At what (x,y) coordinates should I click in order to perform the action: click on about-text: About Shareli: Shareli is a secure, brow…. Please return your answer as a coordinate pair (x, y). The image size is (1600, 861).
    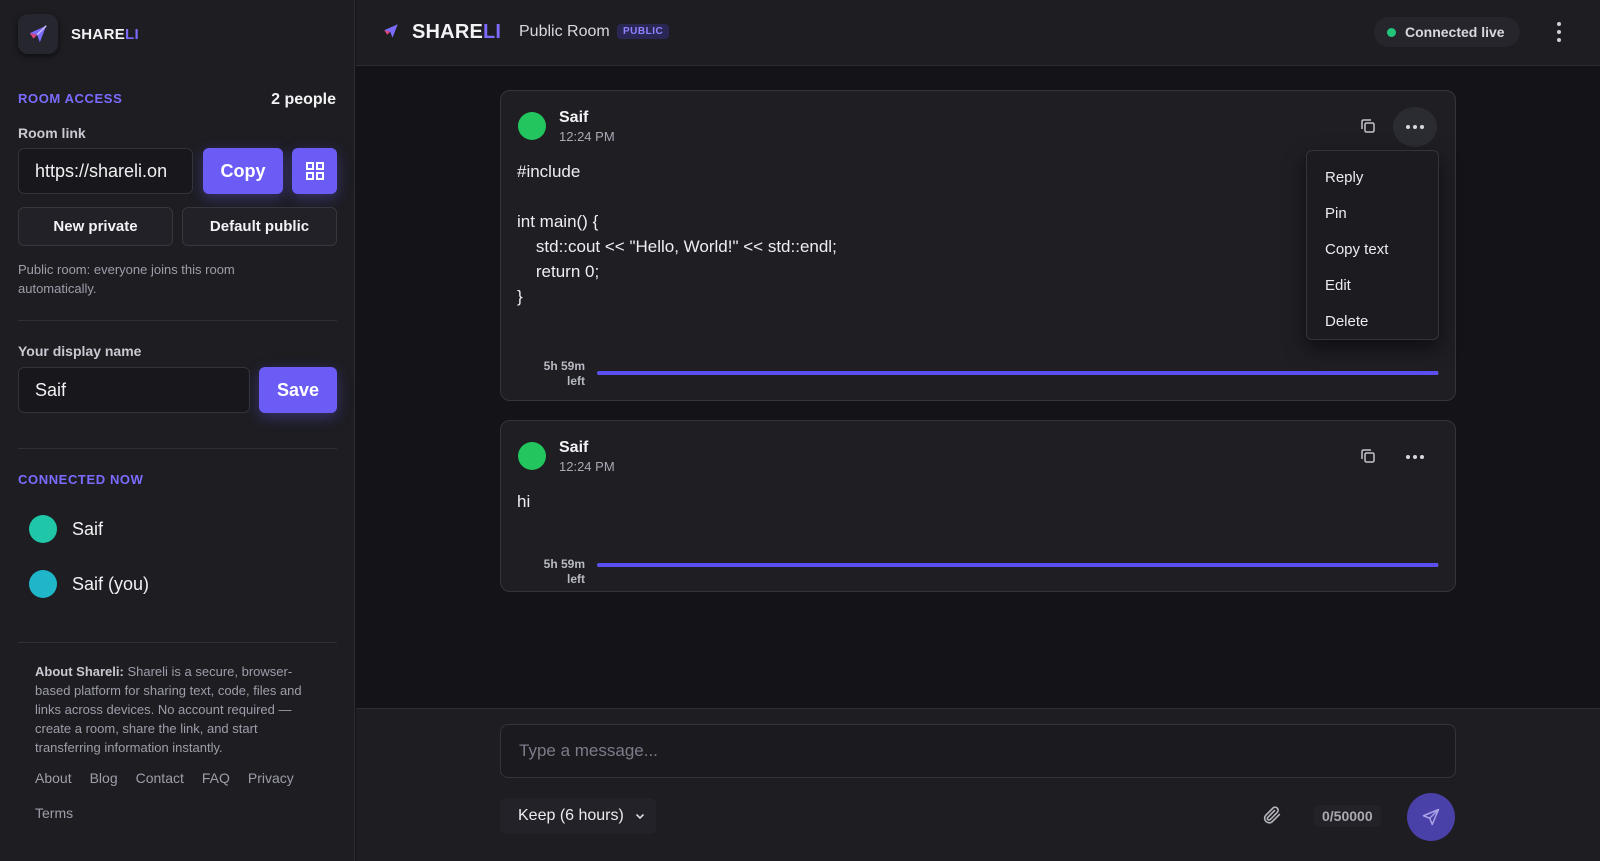
    Looking at the image, I should click on (168, 709).